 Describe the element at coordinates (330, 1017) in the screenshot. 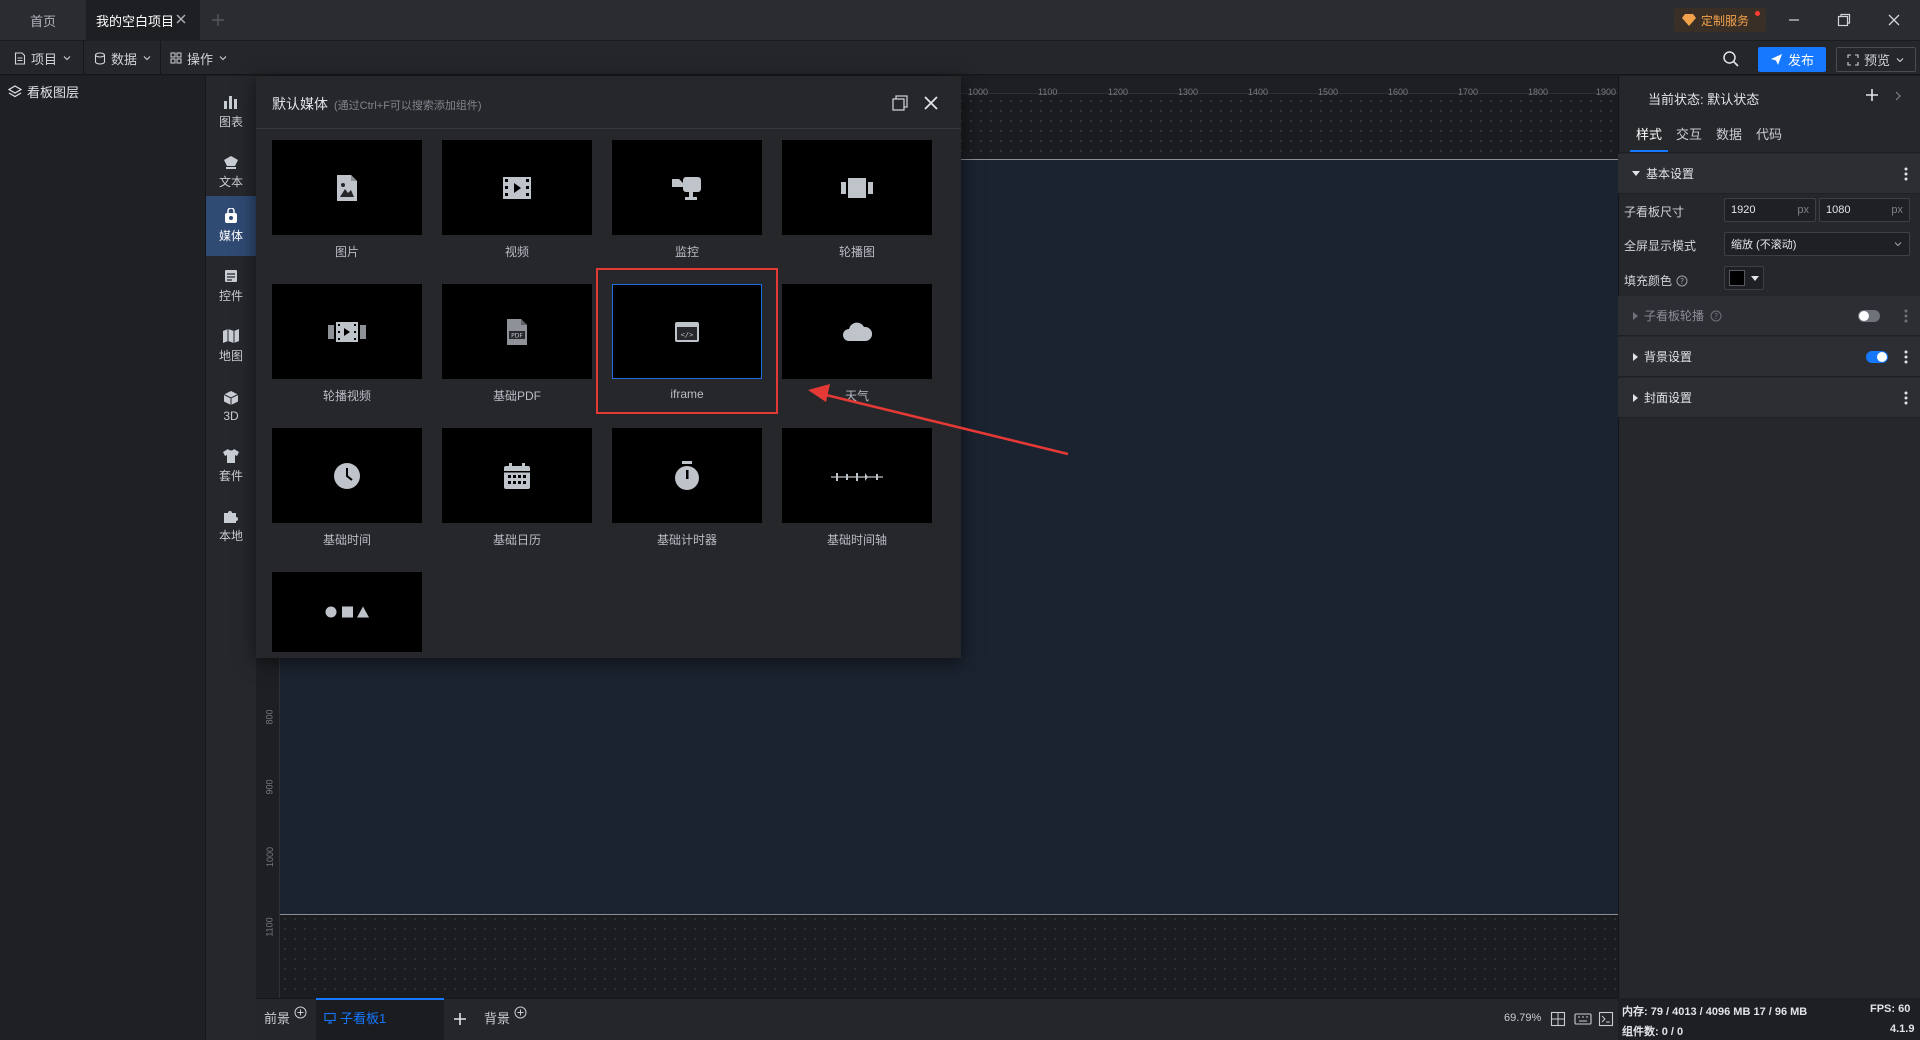

I see `monitor-icon` at that location.